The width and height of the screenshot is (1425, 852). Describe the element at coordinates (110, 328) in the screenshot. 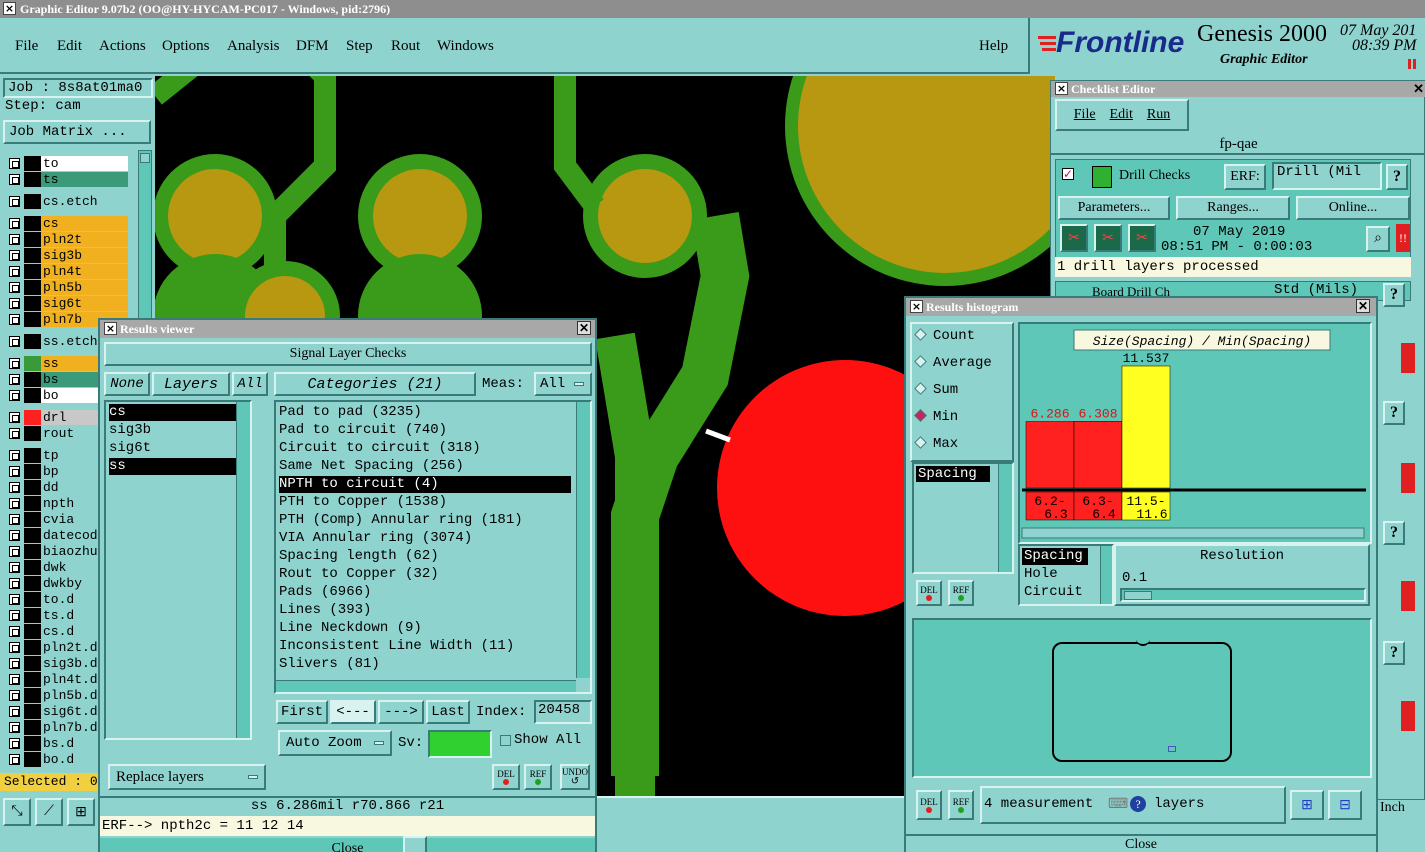

I see `results-viewer-menu-icon: ×` at that location.